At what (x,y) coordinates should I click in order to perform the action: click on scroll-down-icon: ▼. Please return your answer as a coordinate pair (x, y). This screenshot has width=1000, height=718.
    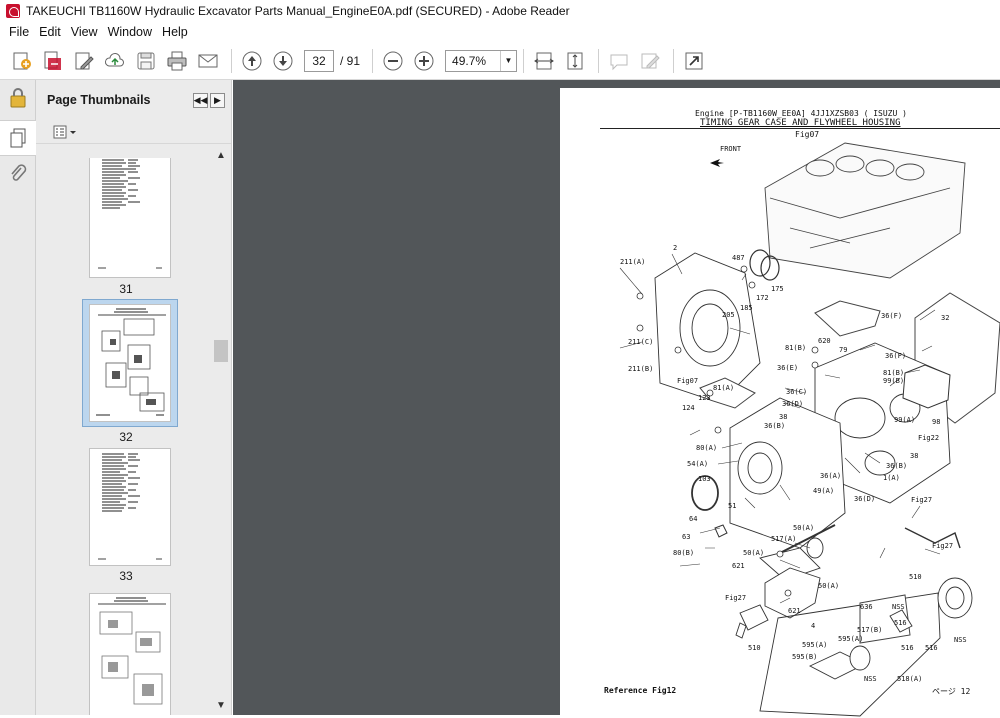
    Looking at the image, I should click on (221, 705).